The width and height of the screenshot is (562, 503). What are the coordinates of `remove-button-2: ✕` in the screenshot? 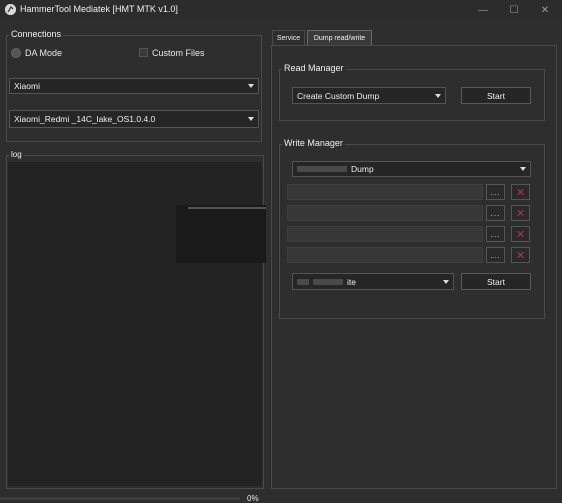 It's located at (520, 213).